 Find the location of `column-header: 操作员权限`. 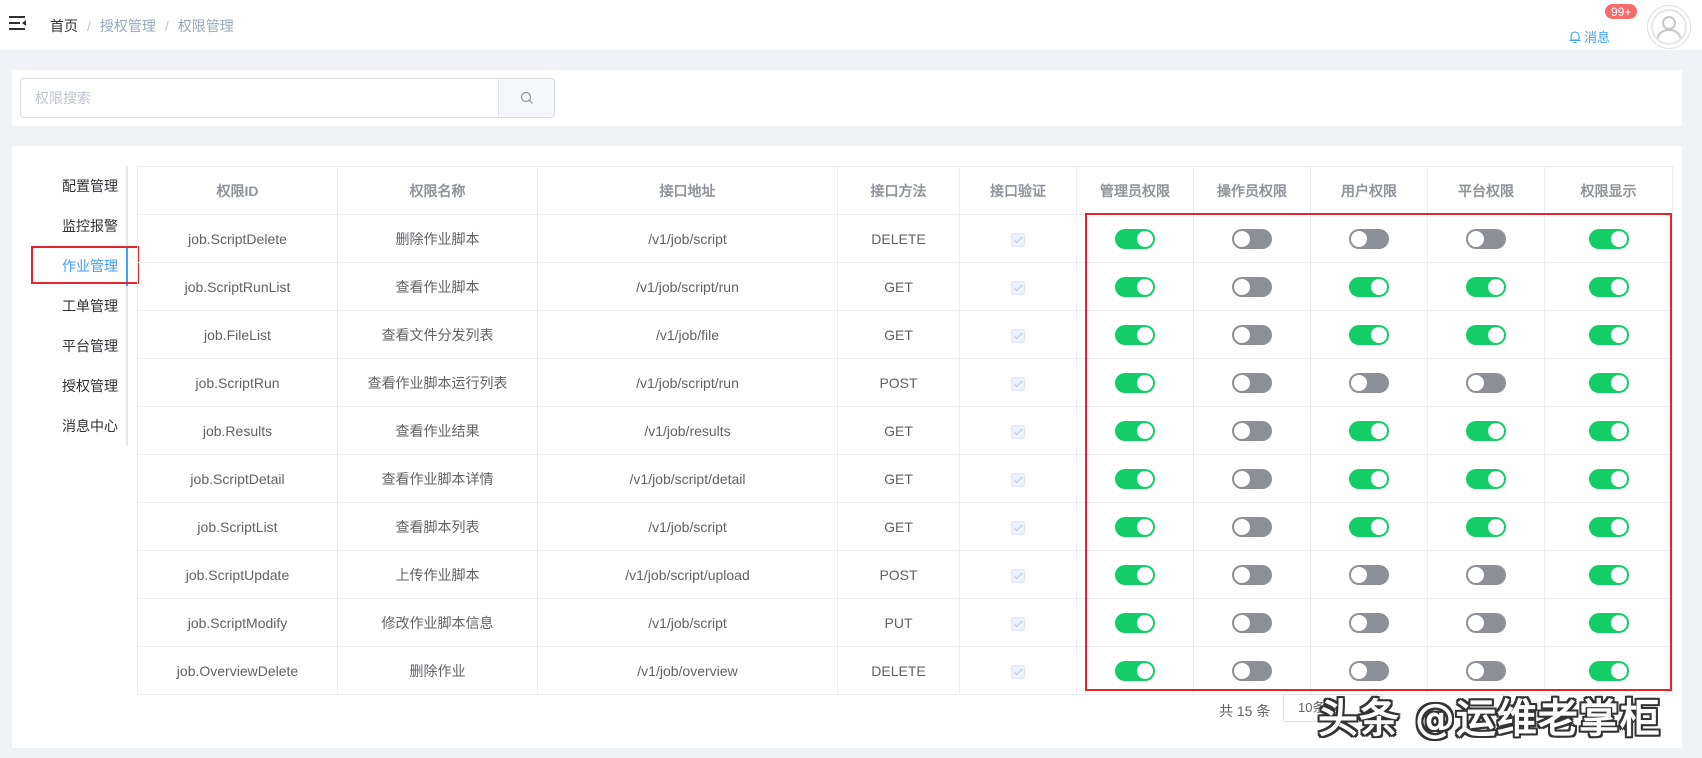

column-header: 操作员权限 is located at coordinates (1252, 190).